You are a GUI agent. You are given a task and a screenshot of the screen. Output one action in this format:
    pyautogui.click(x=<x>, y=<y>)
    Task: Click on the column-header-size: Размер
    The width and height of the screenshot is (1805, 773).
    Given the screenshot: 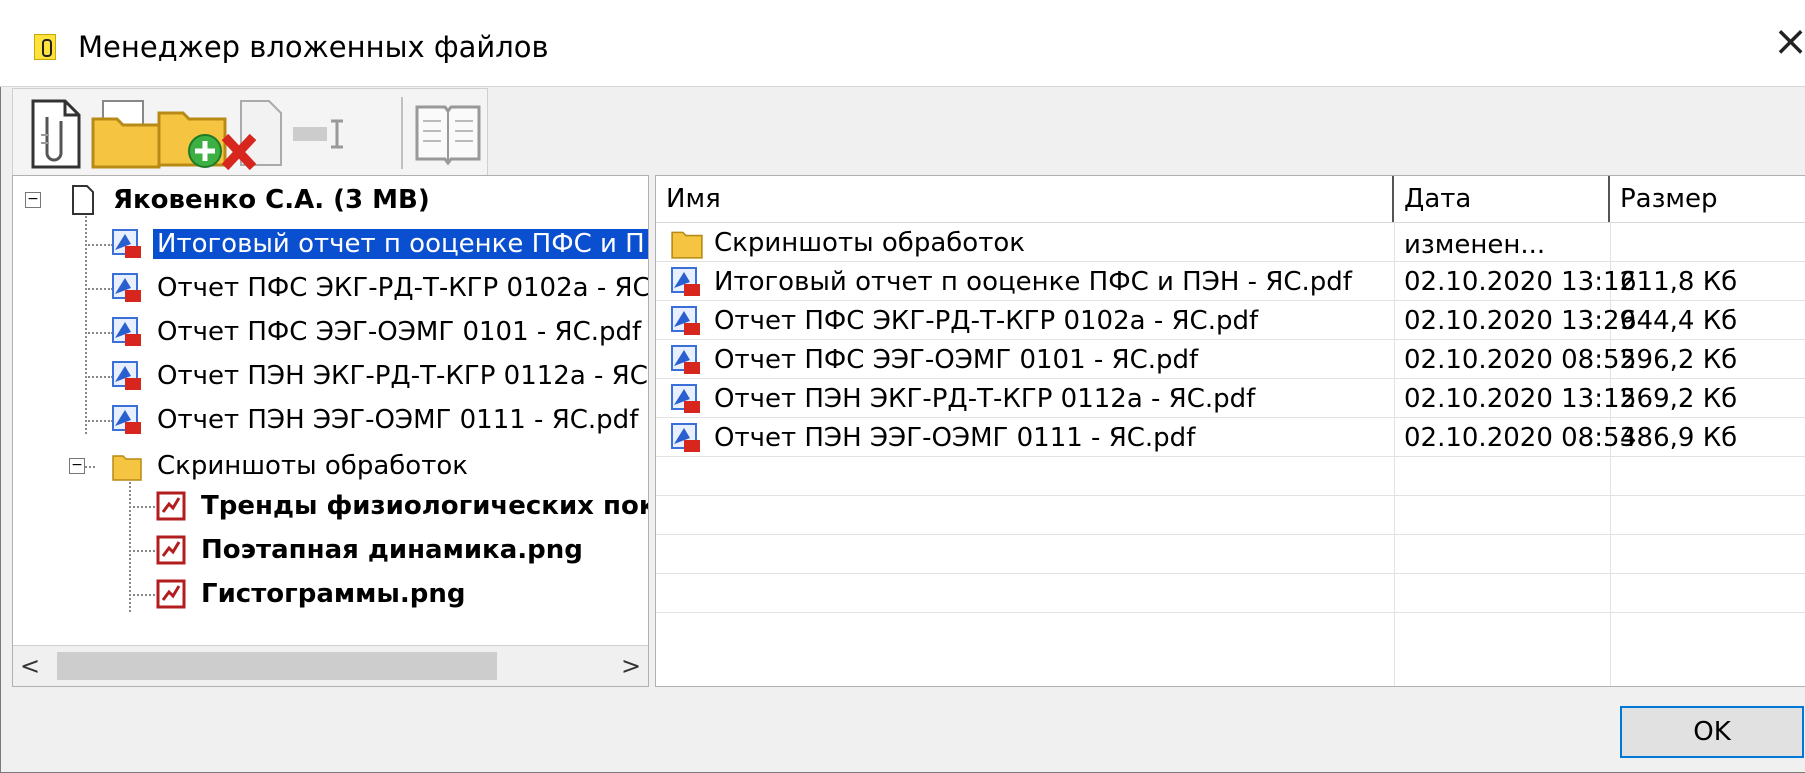 What is the action you would take?
    pyautogui.click(x=1707, y=199)
    